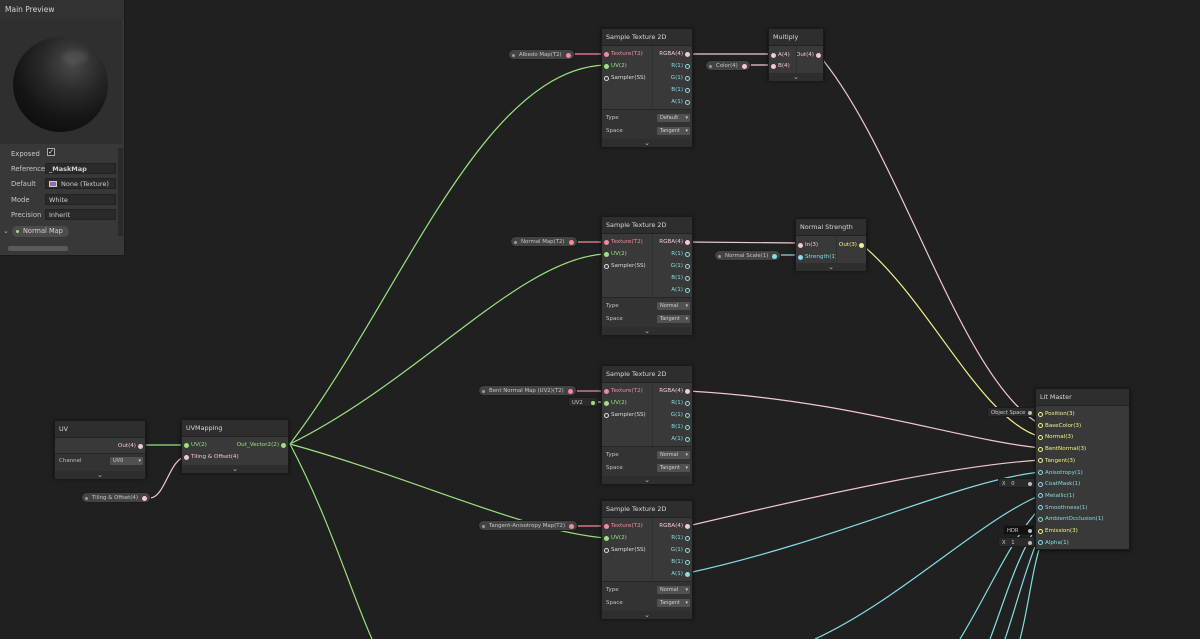 The image size is (1200, 639). I want to click on property-tangent-anisotropy-map: Tangent-Anisotropy Map(T2), so click(528, 525).